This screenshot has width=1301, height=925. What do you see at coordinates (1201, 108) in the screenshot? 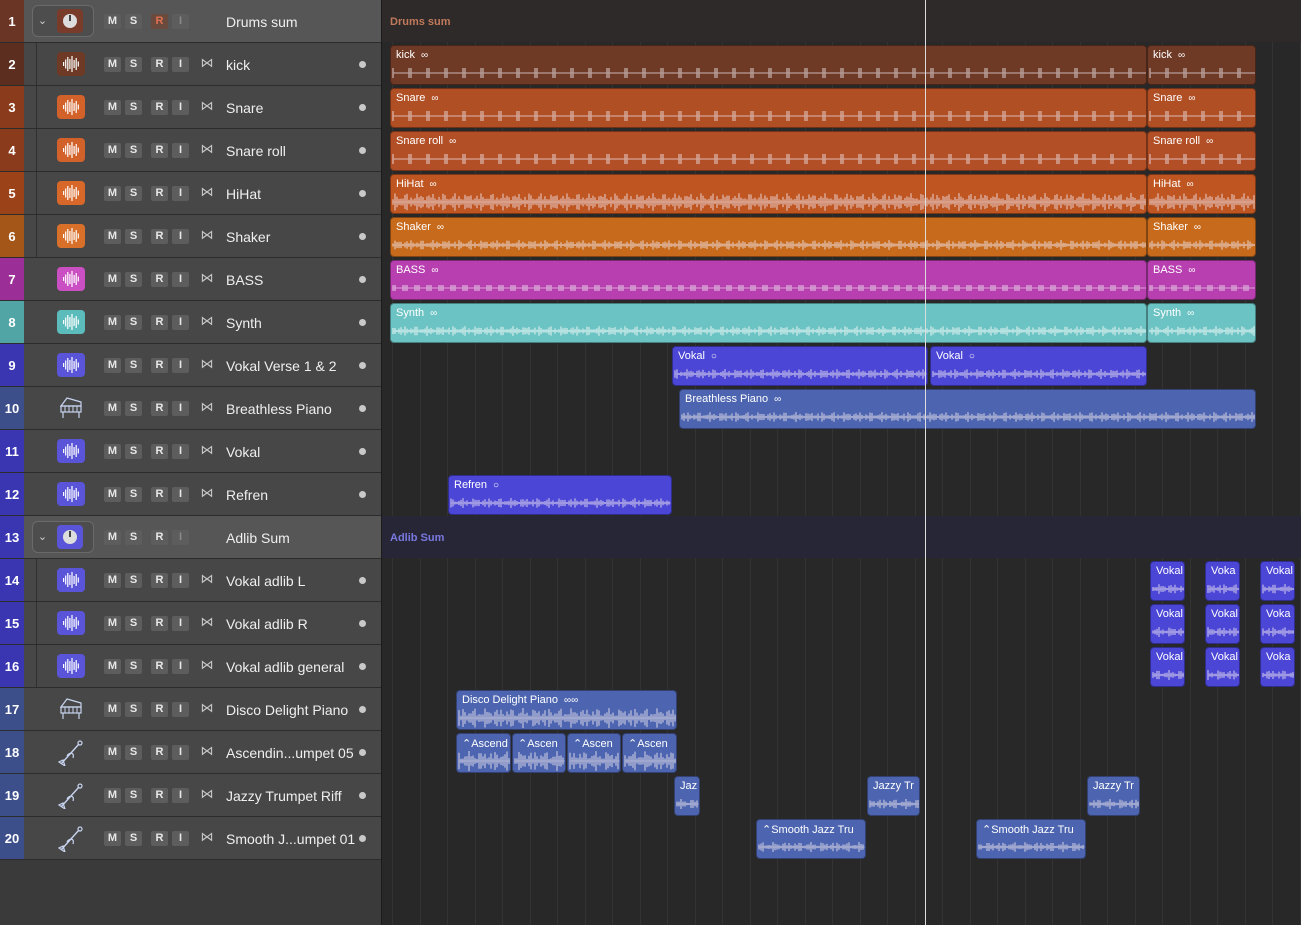
I see `region: Snare ∞` at bounding box center [1201, 108].